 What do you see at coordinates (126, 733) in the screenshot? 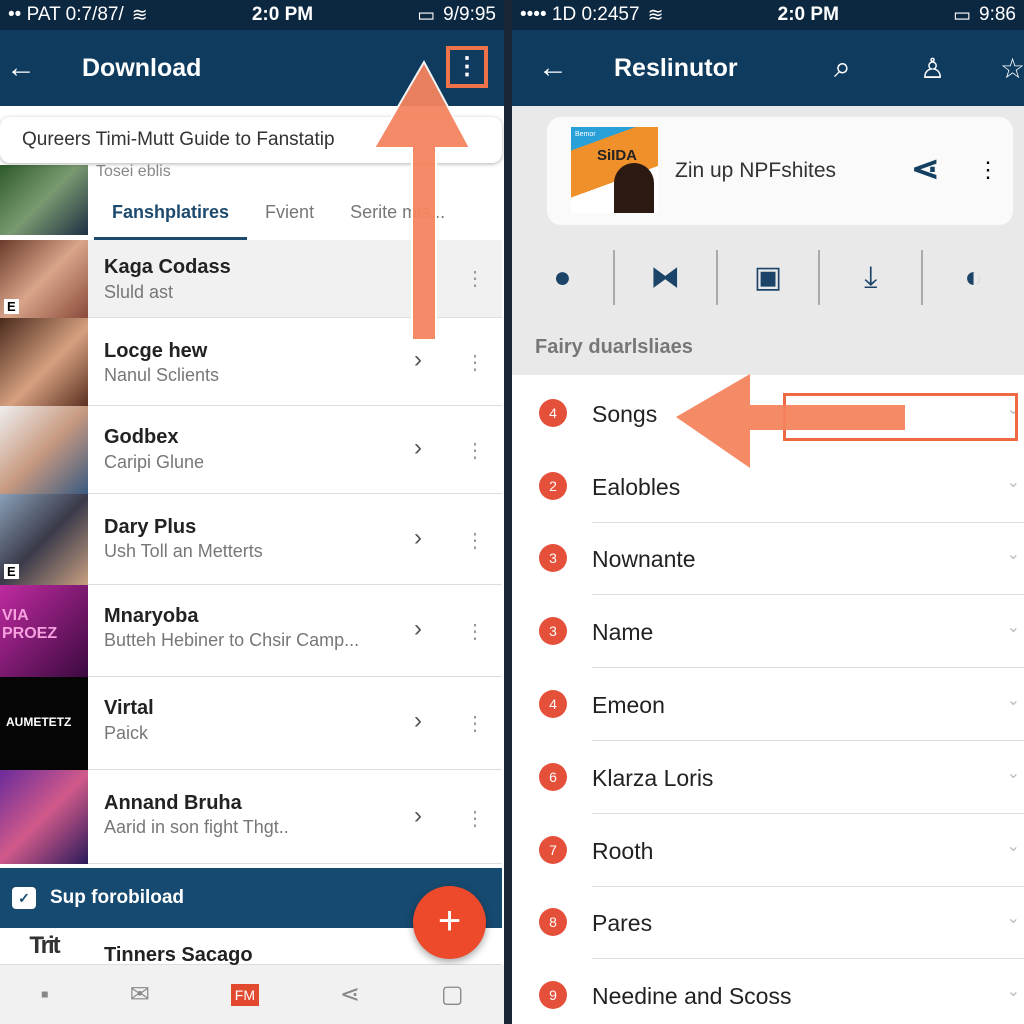
I see `item-subtitle: Paick` at bounding box center [126, 733].